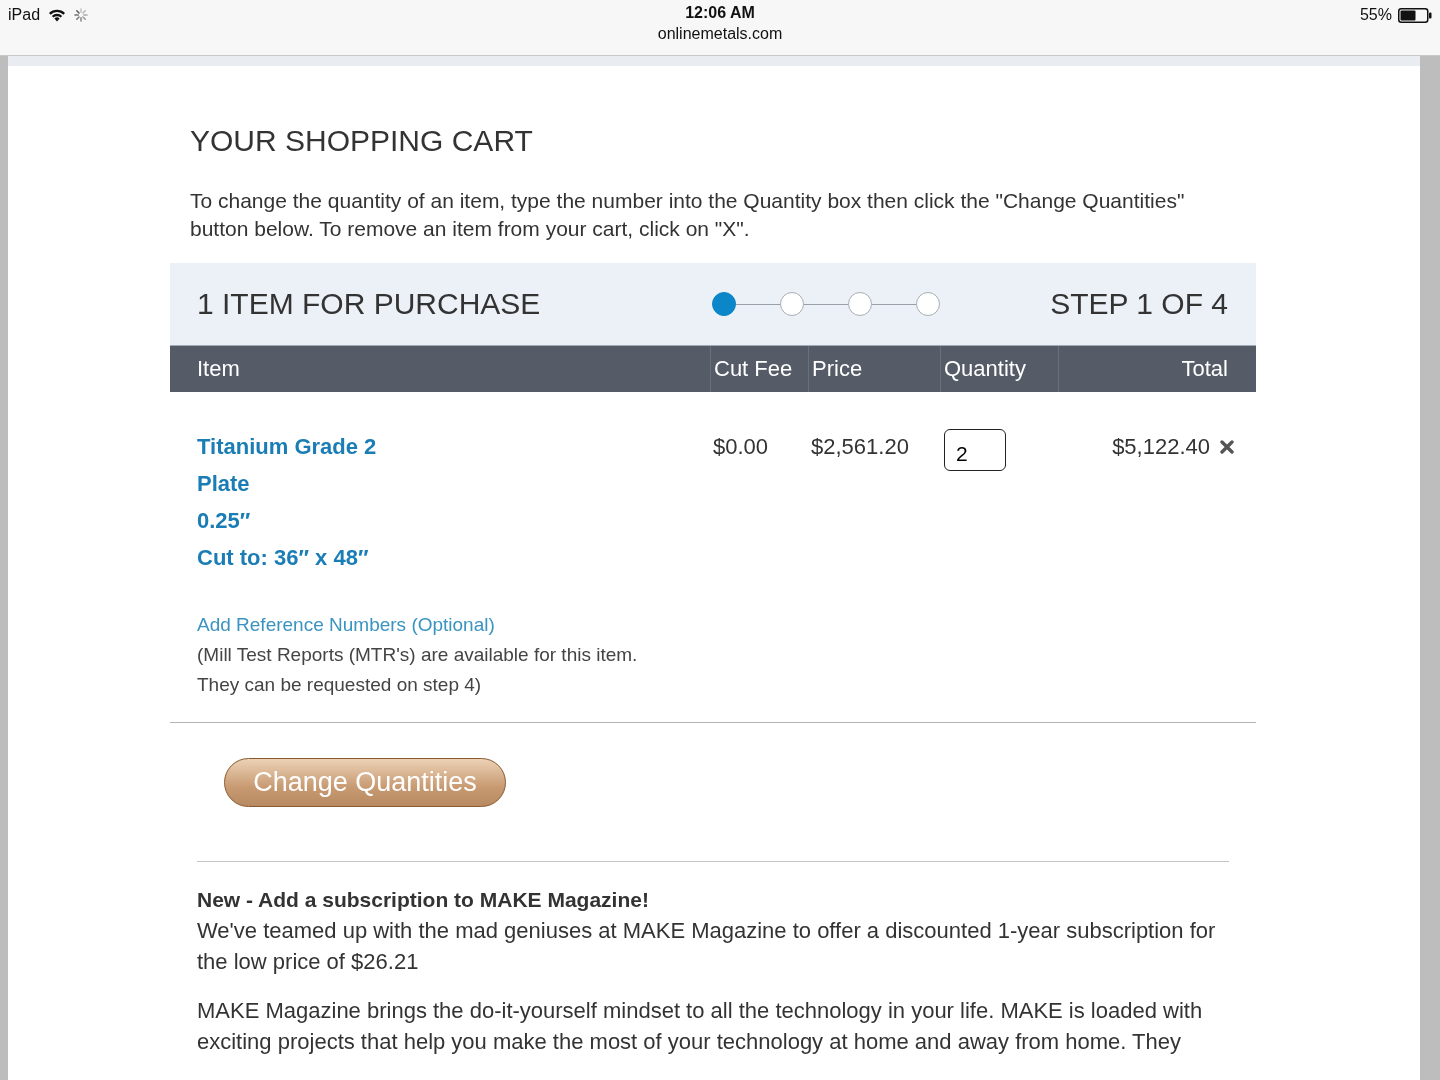 Image resolution: width=1440 pixels, height=1080 pixels. What do you see at coordinates (369, 304) in the screenshot?
I see `cart-heading: 1 ITEM FOR PURCHASE` at bounding box center [369, 304].